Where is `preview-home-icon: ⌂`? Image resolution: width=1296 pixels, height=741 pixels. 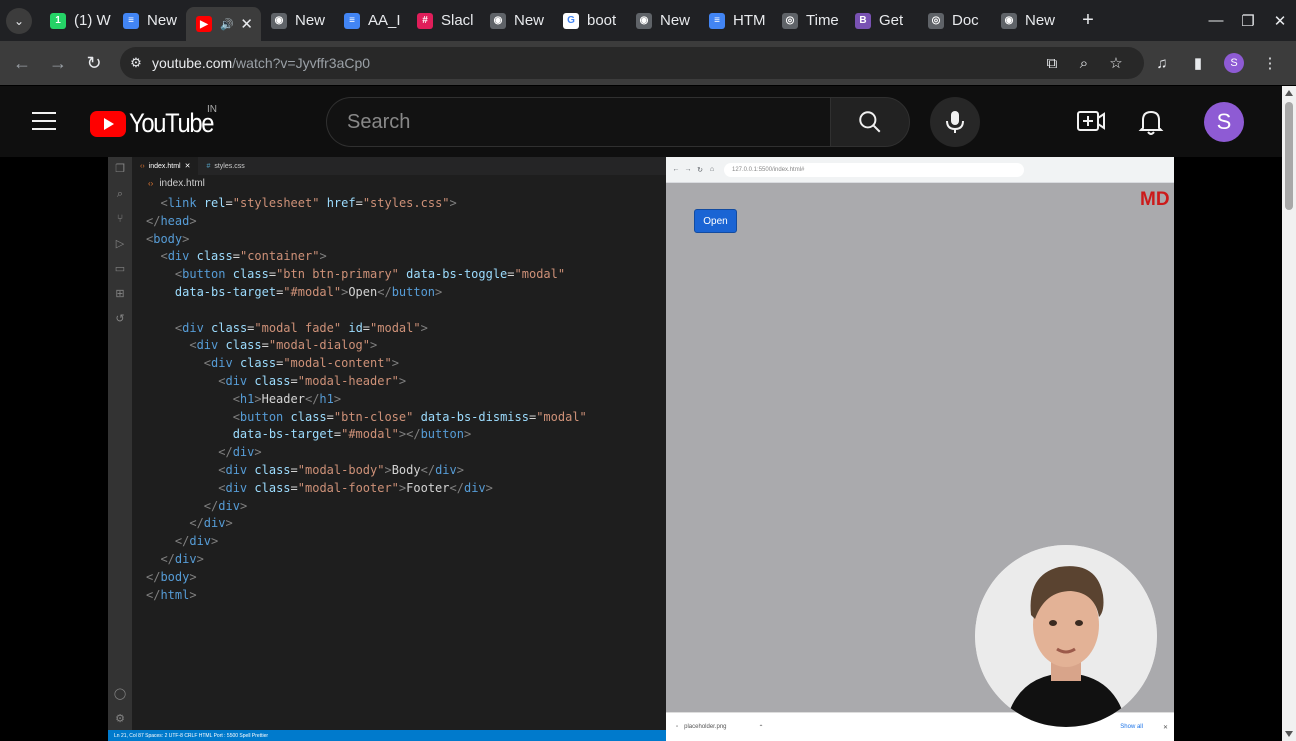
preview-home-icon: ⌂ is located at coordinates (712, 169).